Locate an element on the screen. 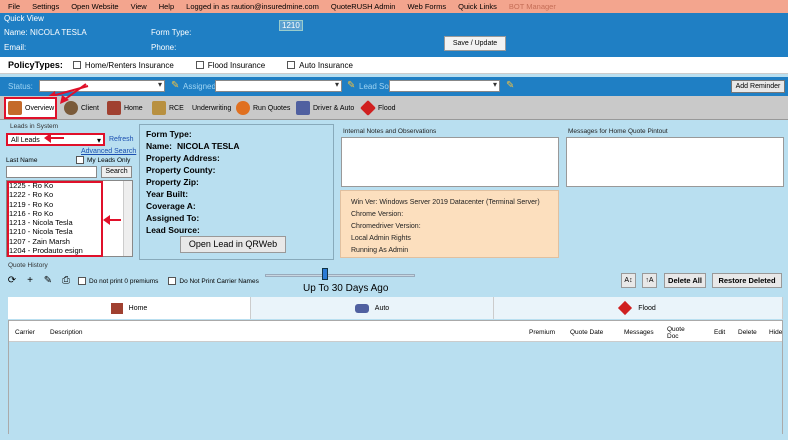 The height and width of the screenshot is (440, 788). menu-logged-in: Logged in as raution@insuredmine.com is located at coordinates (252, 6).